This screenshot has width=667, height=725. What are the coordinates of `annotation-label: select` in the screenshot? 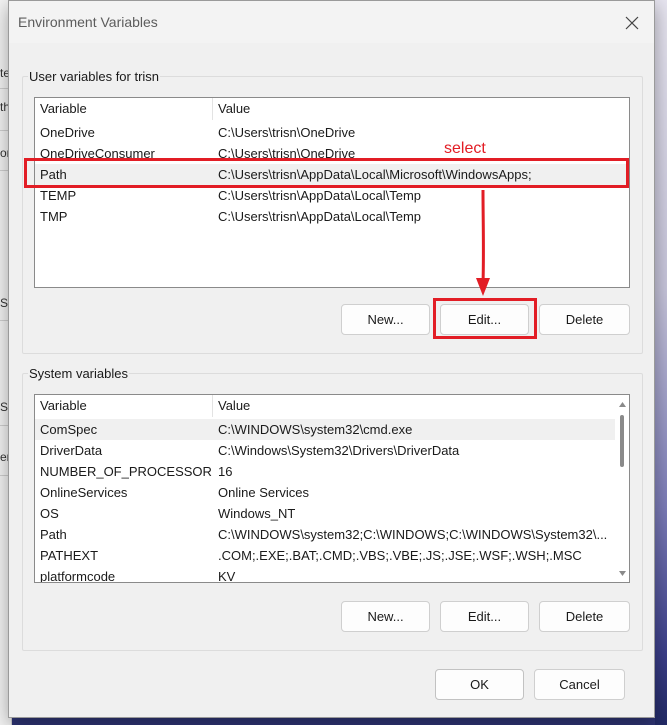 It's located at (465, 148).